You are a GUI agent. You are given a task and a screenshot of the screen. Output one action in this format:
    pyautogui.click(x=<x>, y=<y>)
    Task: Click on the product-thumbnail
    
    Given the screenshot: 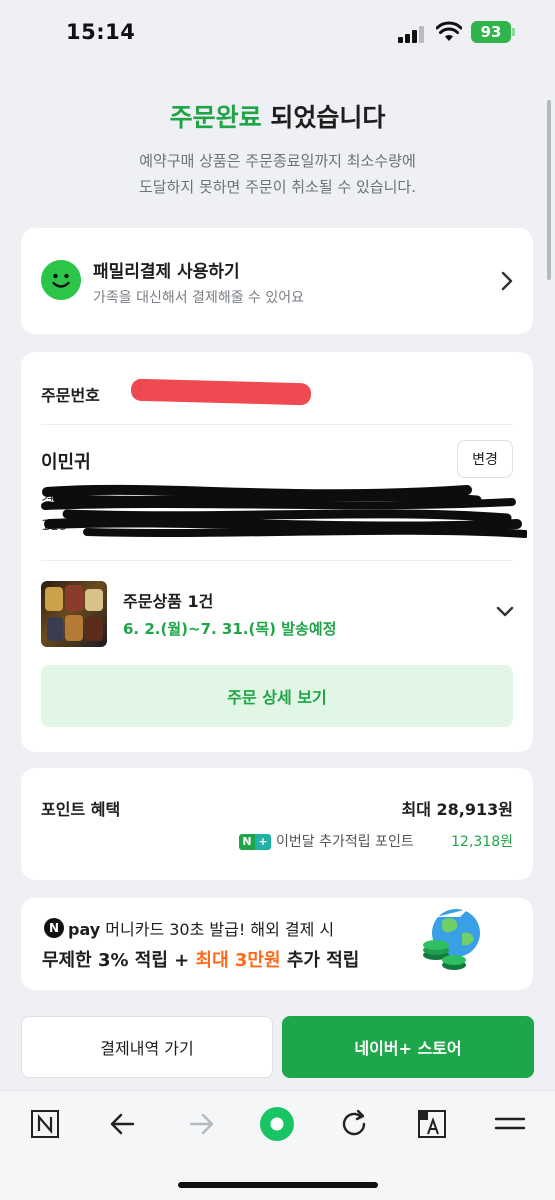 What is the action you would take?
    pyautogui.click(x=74, y=614)
    